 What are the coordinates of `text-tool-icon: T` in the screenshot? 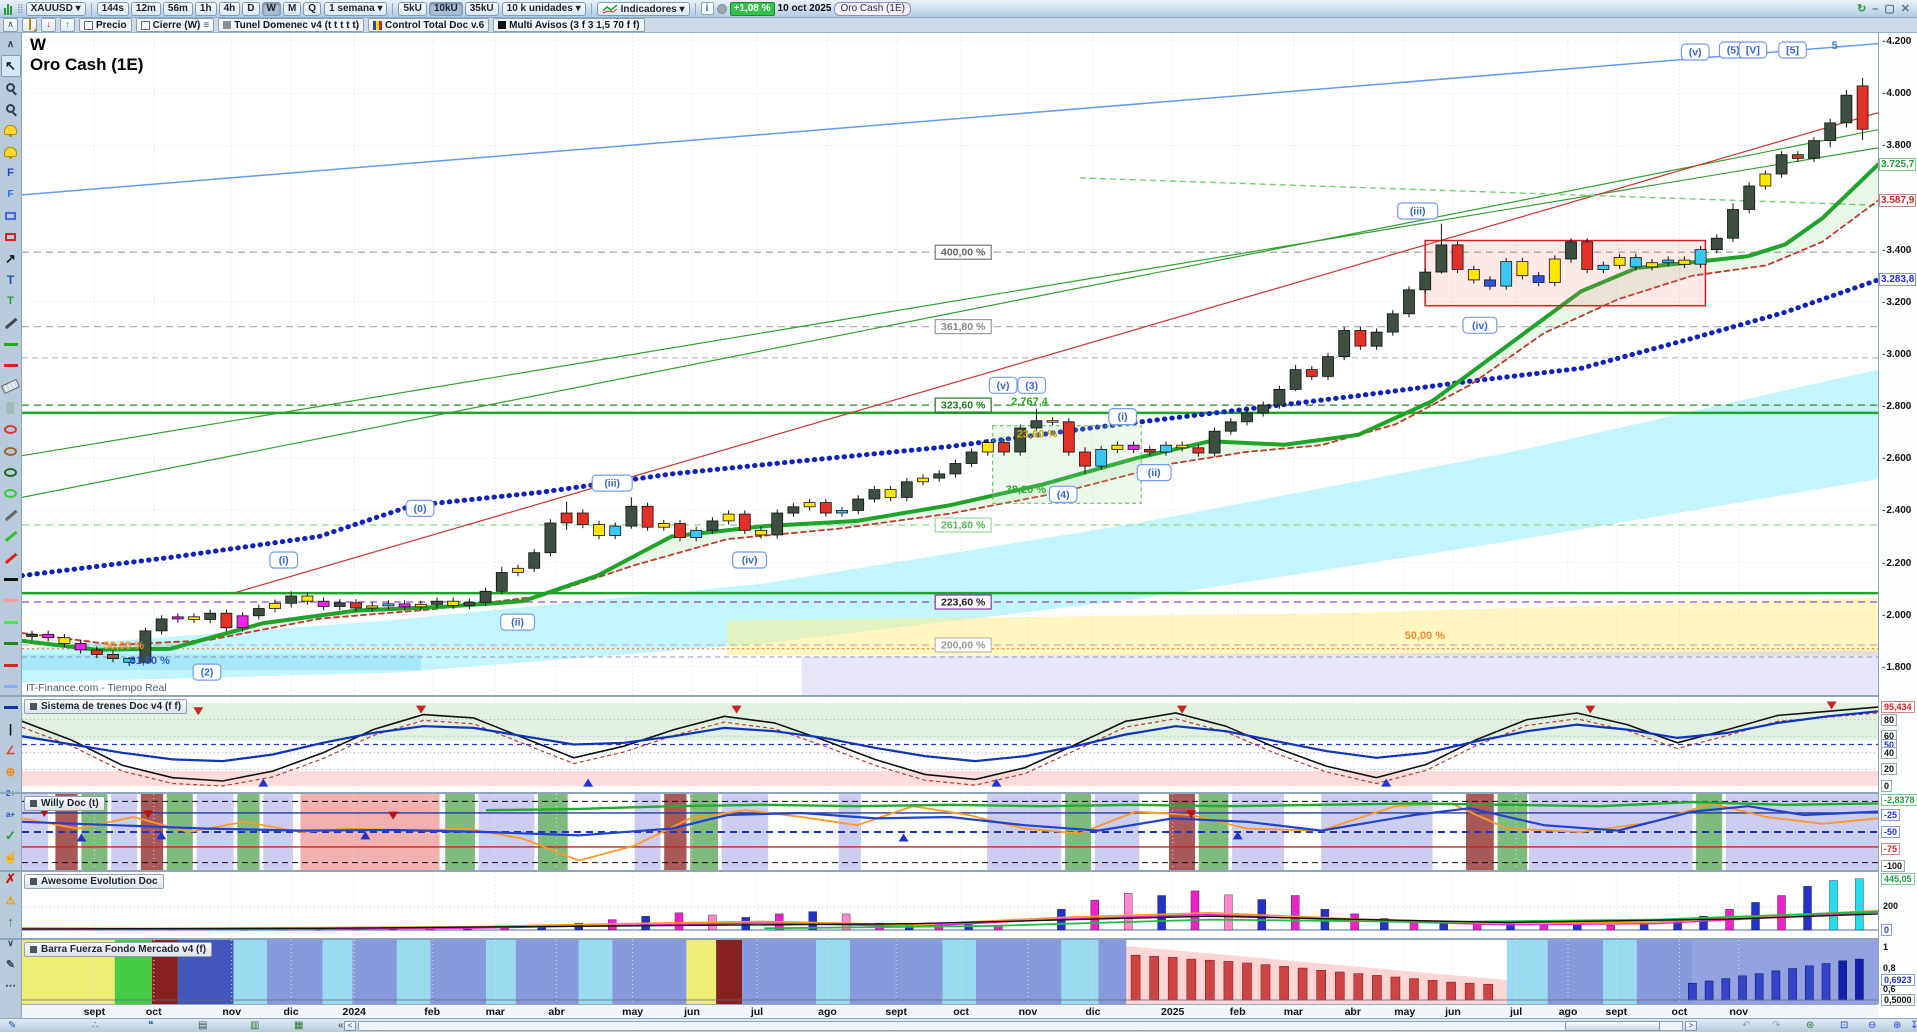 It's located at (11, 279).